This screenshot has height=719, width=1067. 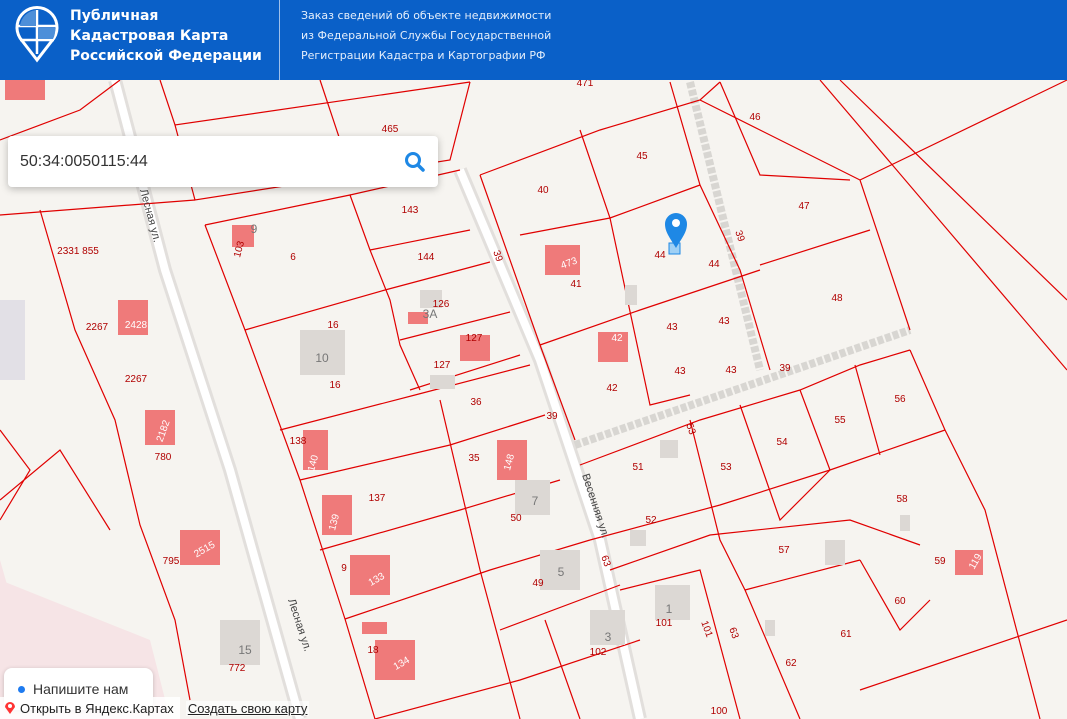 I want to click on header-divider, so click(x=279, y=40).